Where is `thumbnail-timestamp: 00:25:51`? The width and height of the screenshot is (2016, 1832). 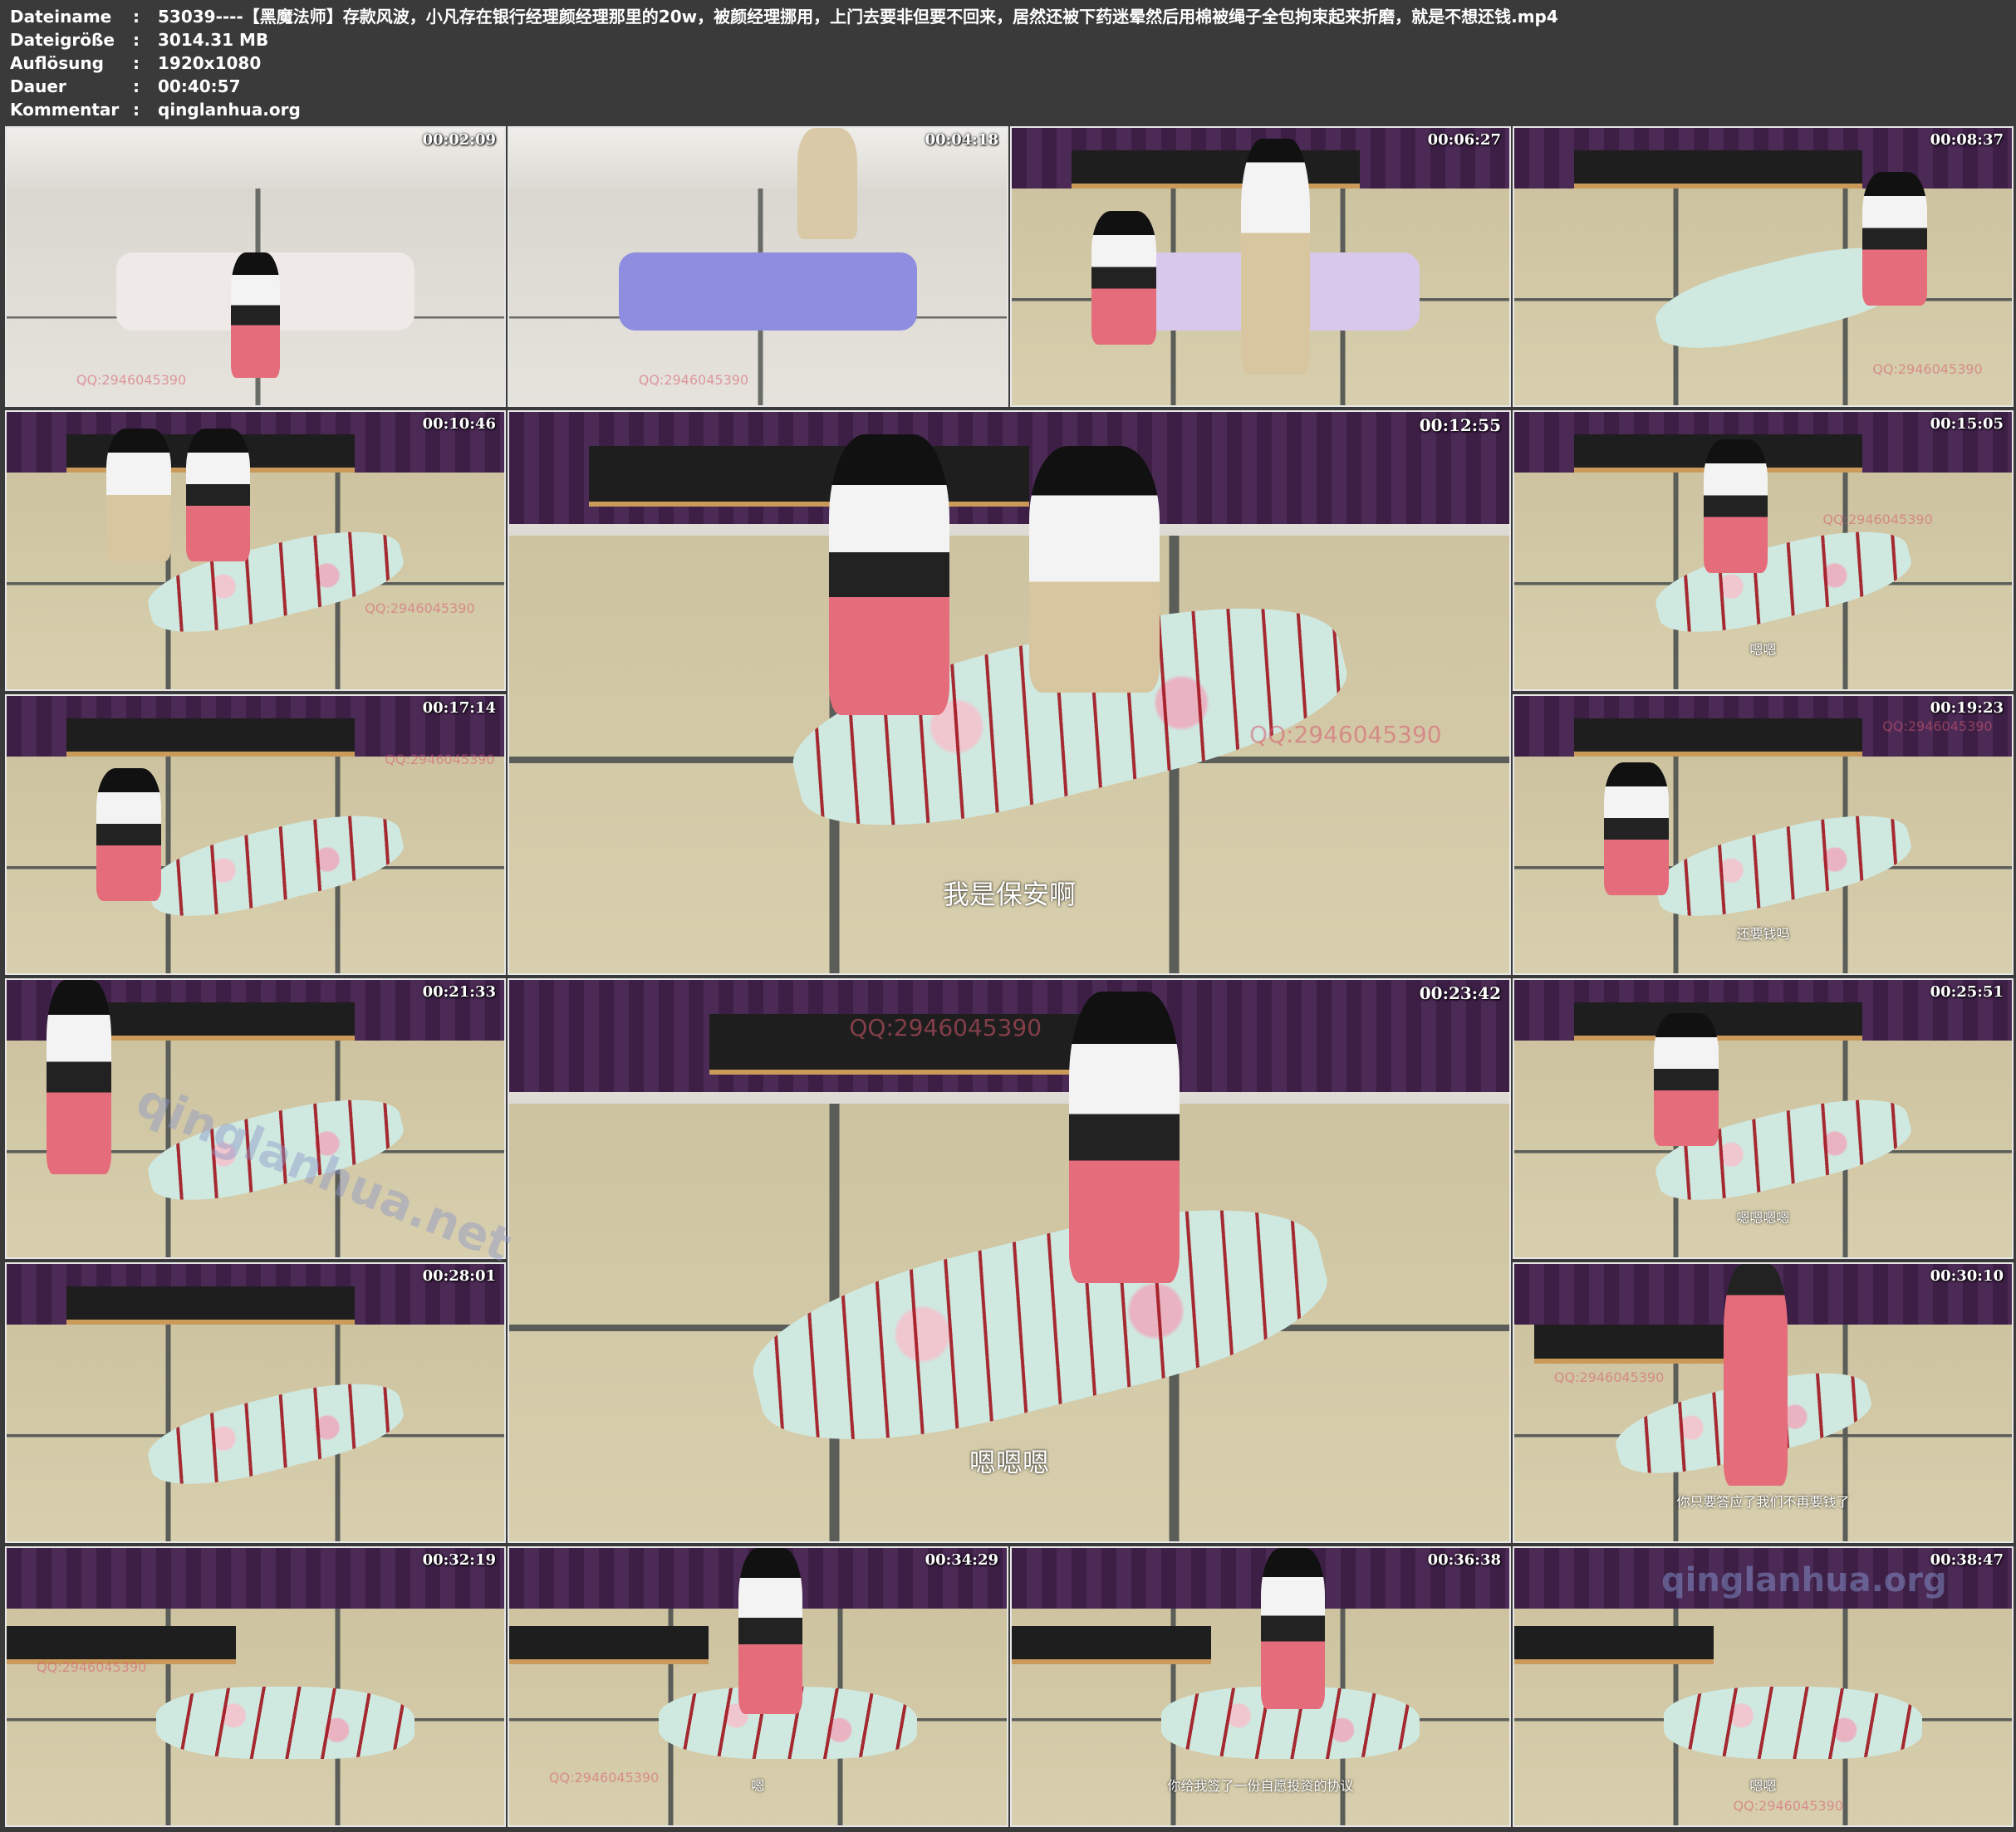
thumbnail-timestamp: 00:25:51 is located at coordinates (1967, 992).